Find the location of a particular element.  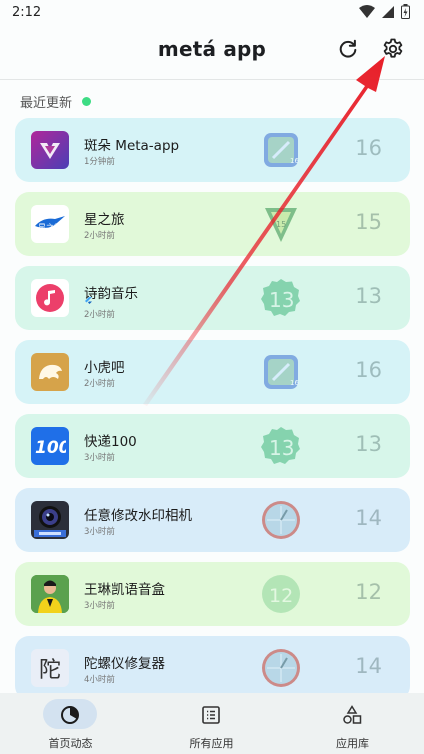

status-bar: 2:12 is located at coordinates (212, 13).